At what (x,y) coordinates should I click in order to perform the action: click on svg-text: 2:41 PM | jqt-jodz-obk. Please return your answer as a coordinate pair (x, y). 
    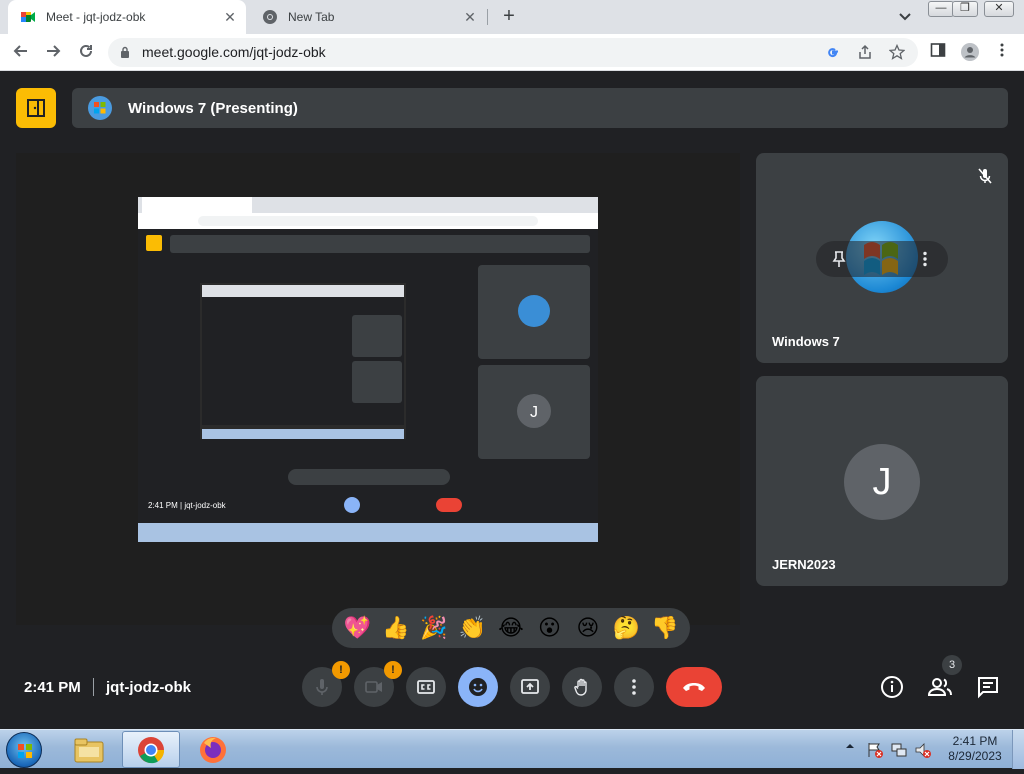
    Looking at the image, I should click on (187, 505).